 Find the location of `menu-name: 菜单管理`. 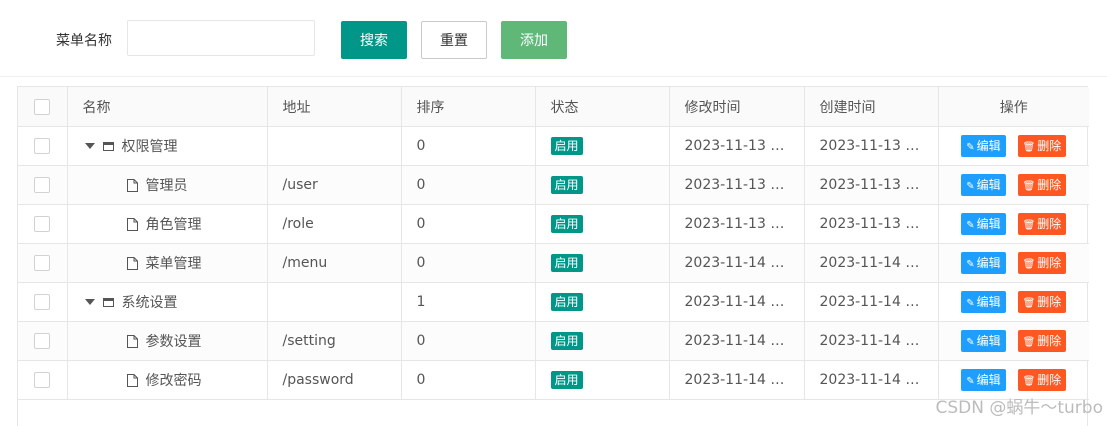

menu-name: 菜单管理 is located at coordinates (173, 264).